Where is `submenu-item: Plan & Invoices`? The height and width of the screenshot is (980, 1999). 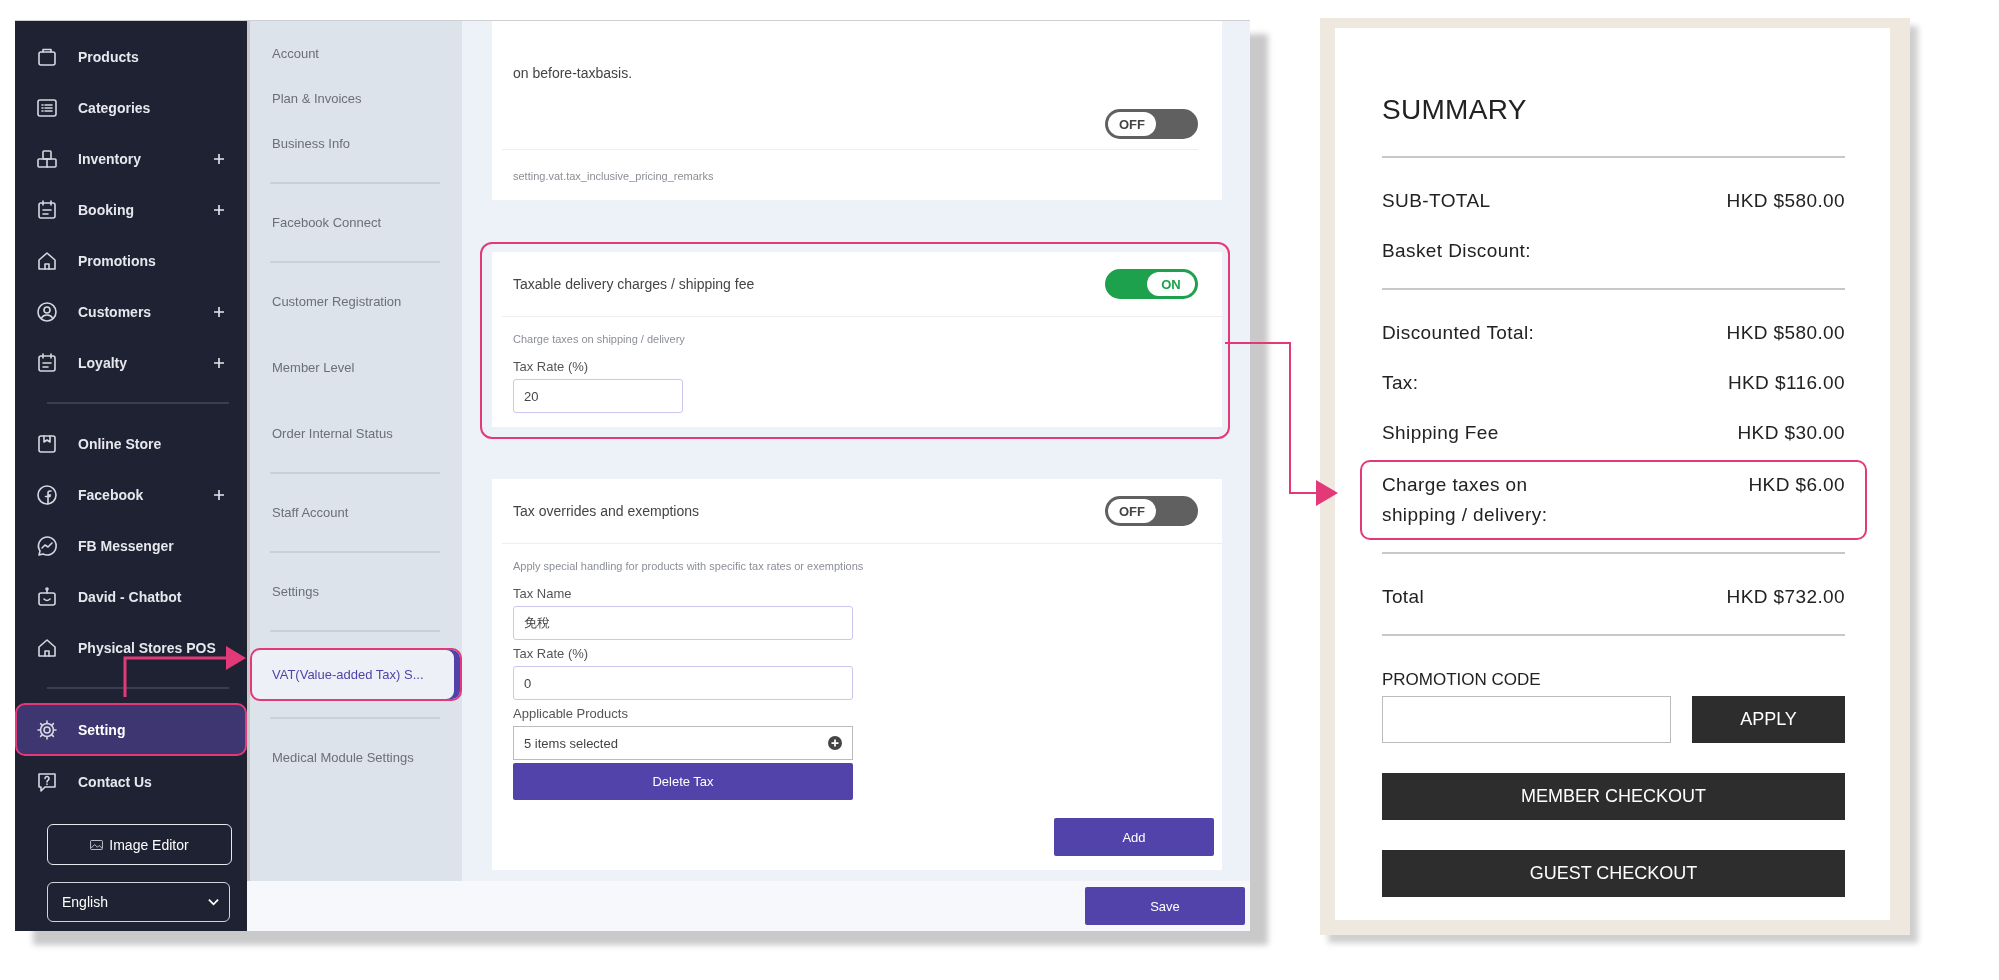
submenu-item: Plan & Invoices is located at coordinates (356, 98).